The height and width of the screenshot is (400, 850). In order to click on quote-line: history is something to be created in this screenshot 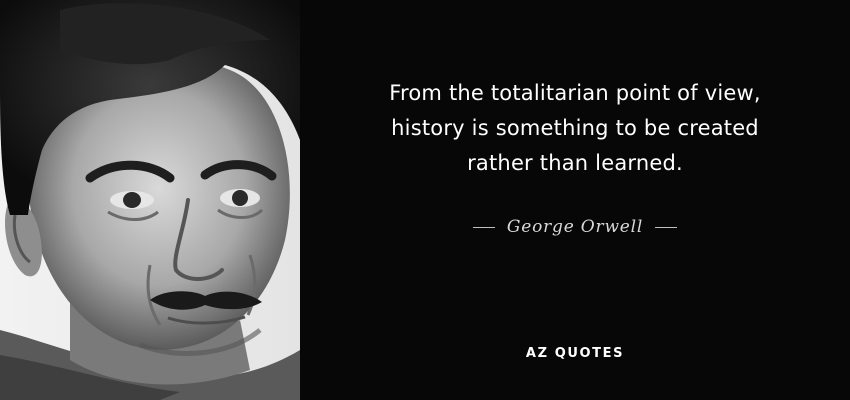, I will do `click(575, 128)`.